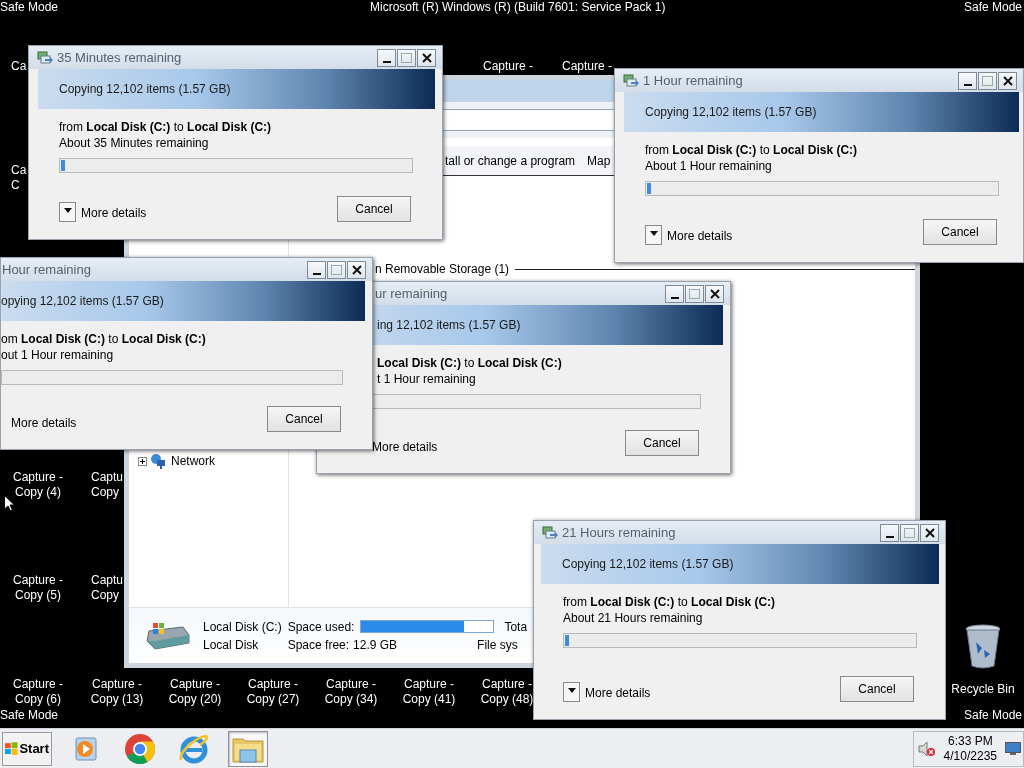 The image size is (1024, 768). What do you see at coordinates (983, 647) in the screenshot?
I see `trash-bin-icon` at bounding box center [983, 647].